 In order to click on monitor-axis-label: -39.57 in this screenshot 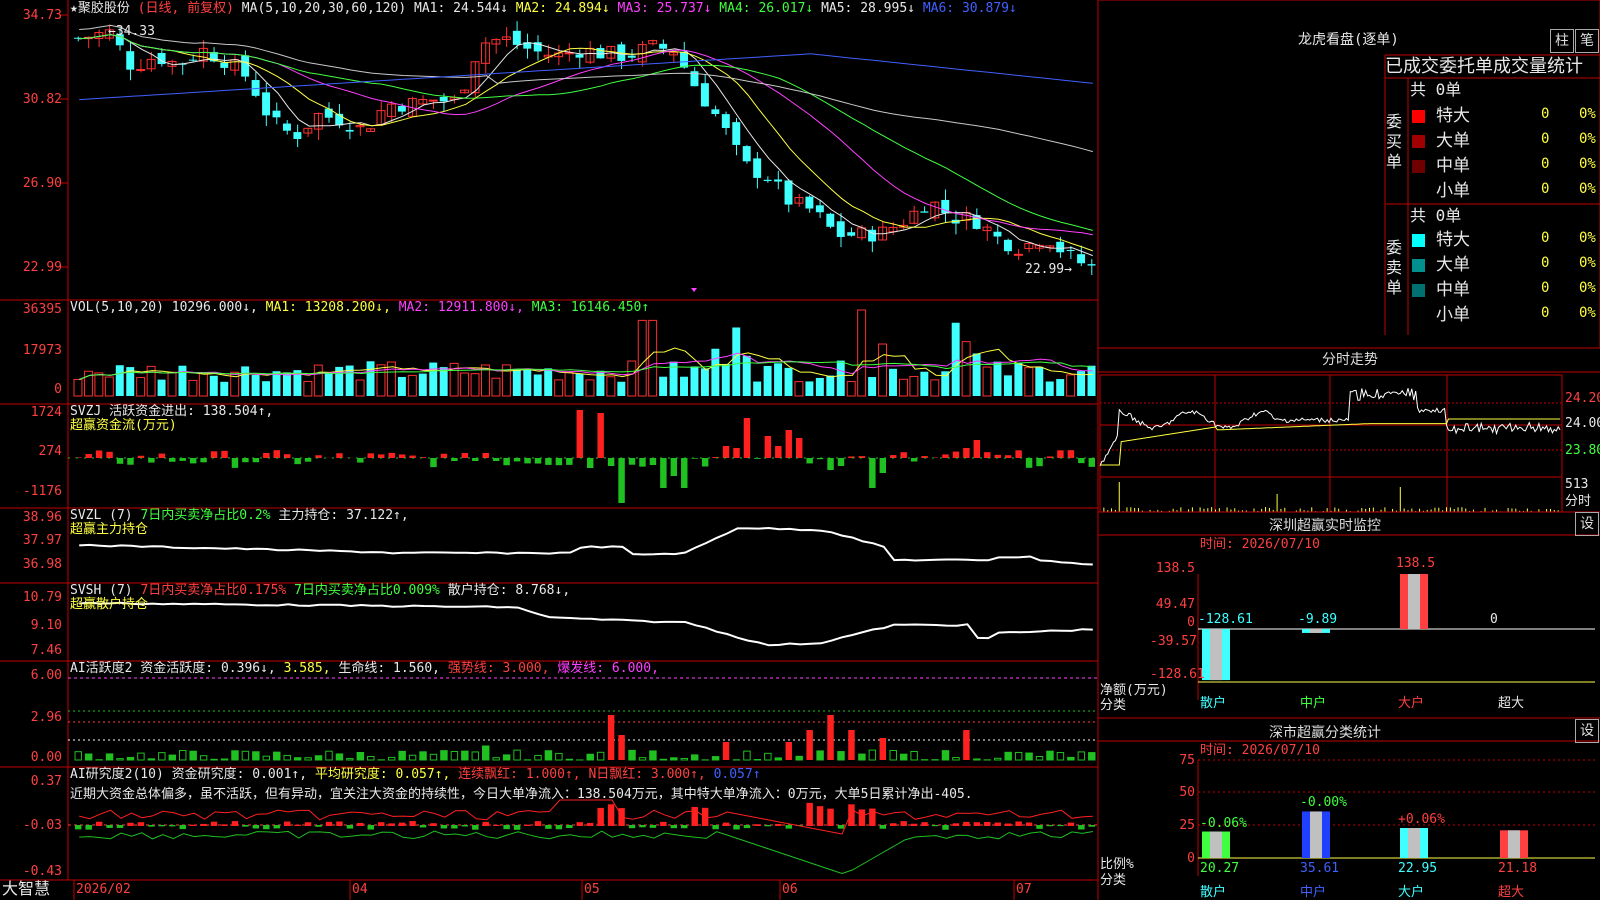, I will do `click(1173, 641)`.